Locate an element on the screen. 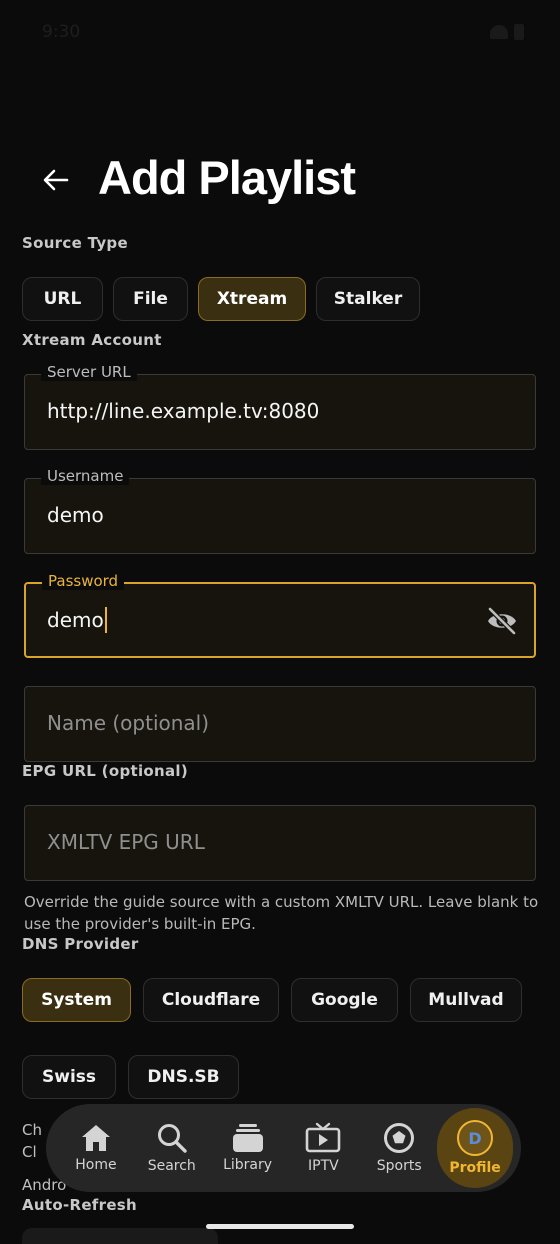  avatar: D is located at coordinates (475, 1138).